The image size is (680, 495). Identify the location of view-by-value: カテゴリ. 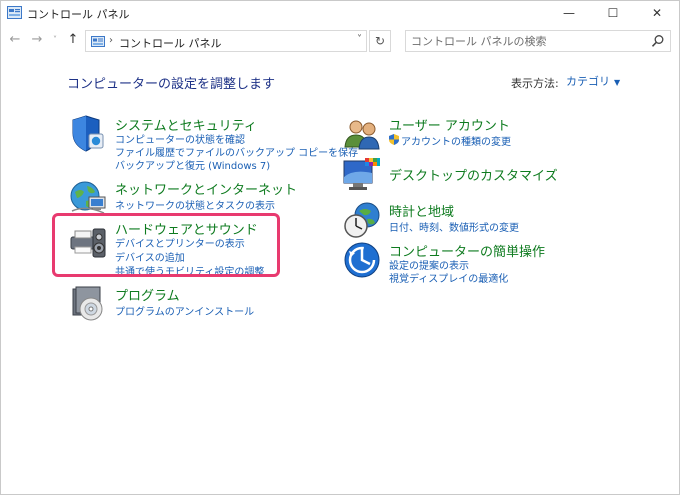
(588, 81).